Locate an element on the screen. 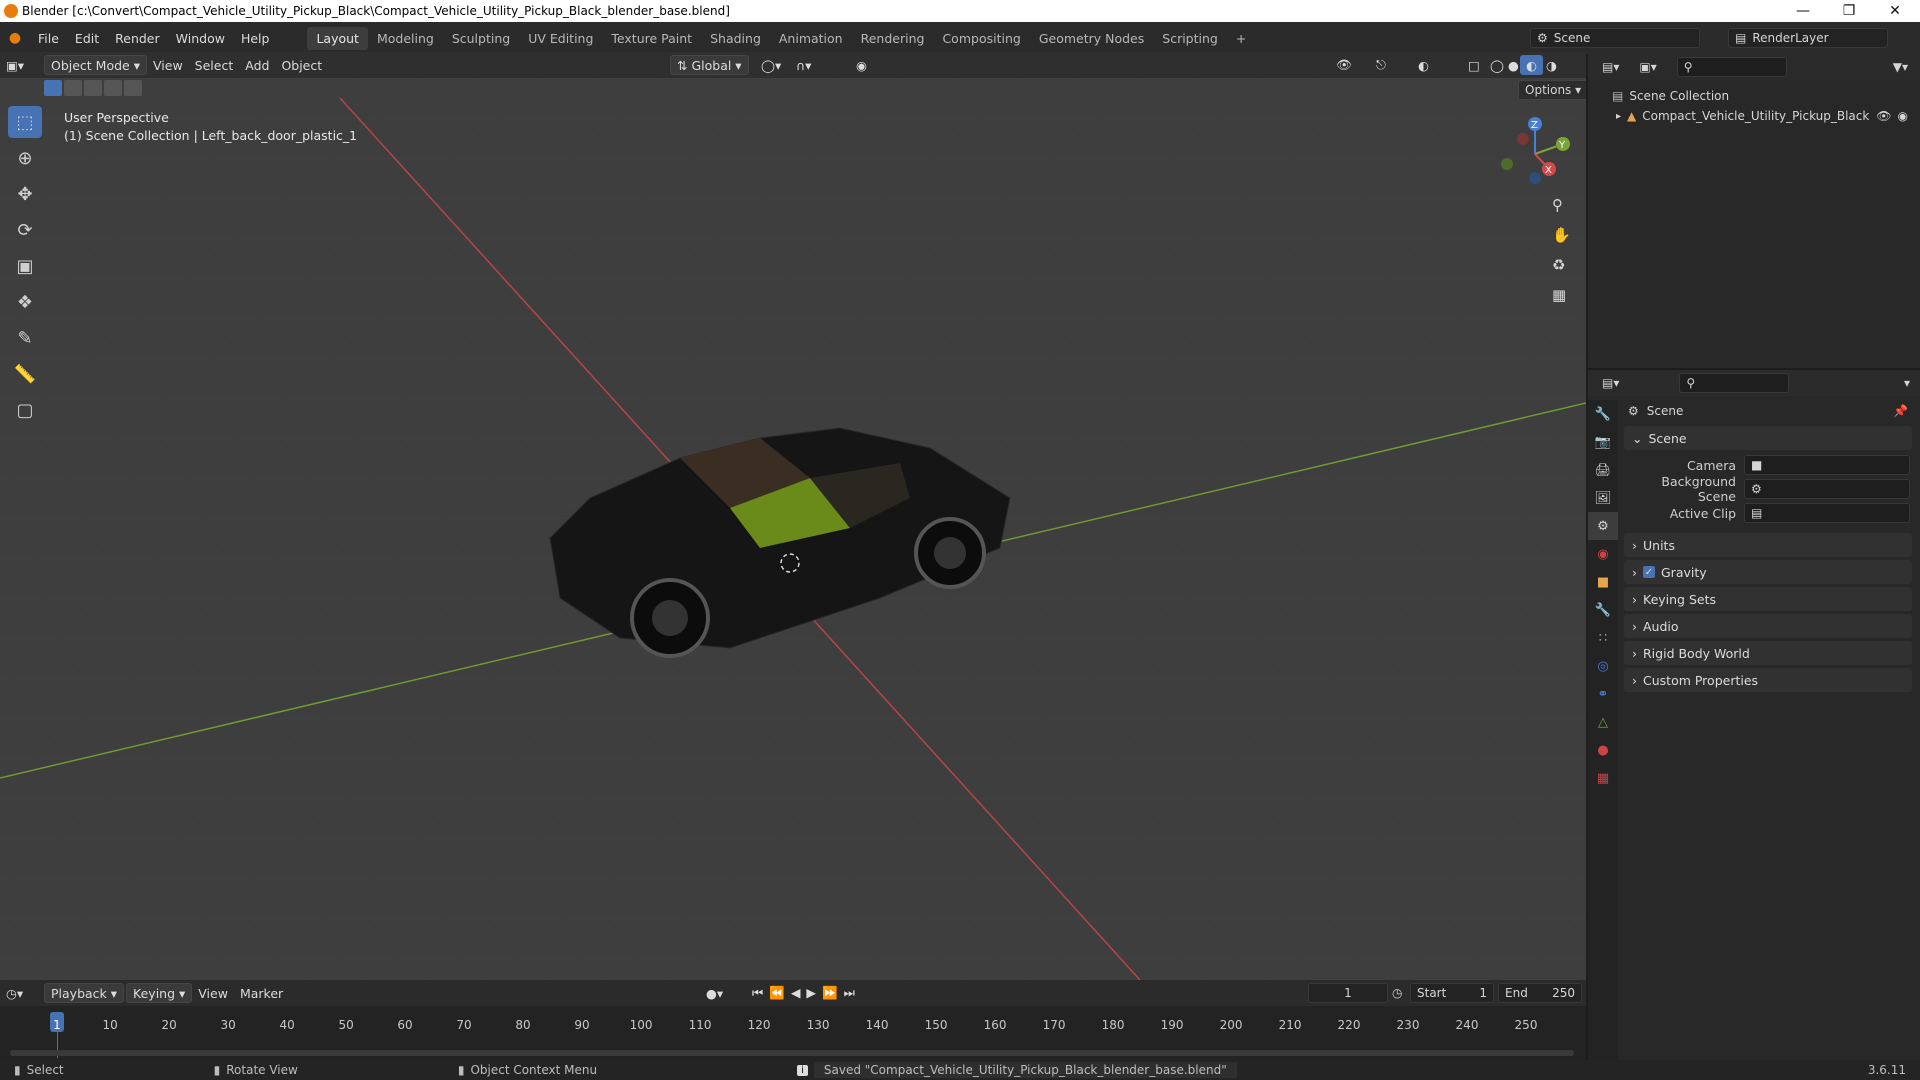 Image resolution: width=1920 pixels, height=1080 pixels. select-intersect-icon is located at coordinates (133, 88).